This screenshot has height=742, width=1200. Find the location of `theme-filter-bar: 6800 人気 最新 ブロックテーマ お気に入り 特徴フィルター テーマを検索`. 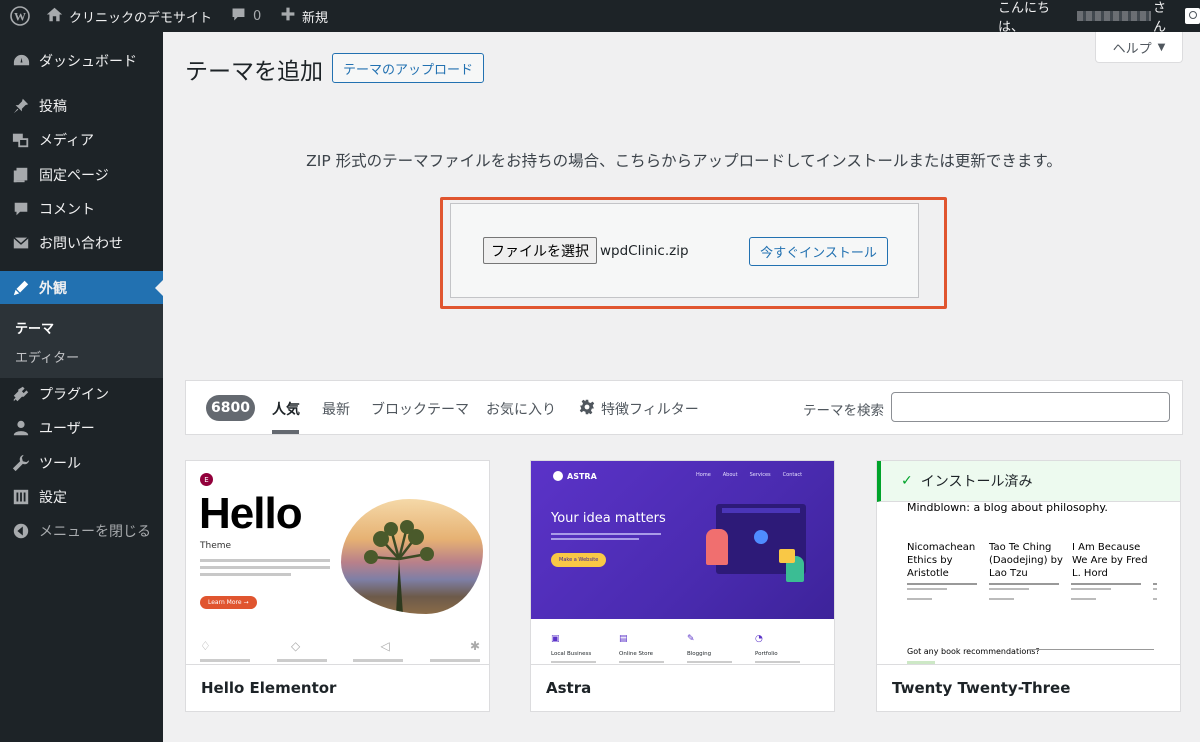

theme-filter-bar: 6800 人気 最新 ブロックテーマ お気に入り 特徴フィルター テーマを検索 is located at coordinates (684, 407).